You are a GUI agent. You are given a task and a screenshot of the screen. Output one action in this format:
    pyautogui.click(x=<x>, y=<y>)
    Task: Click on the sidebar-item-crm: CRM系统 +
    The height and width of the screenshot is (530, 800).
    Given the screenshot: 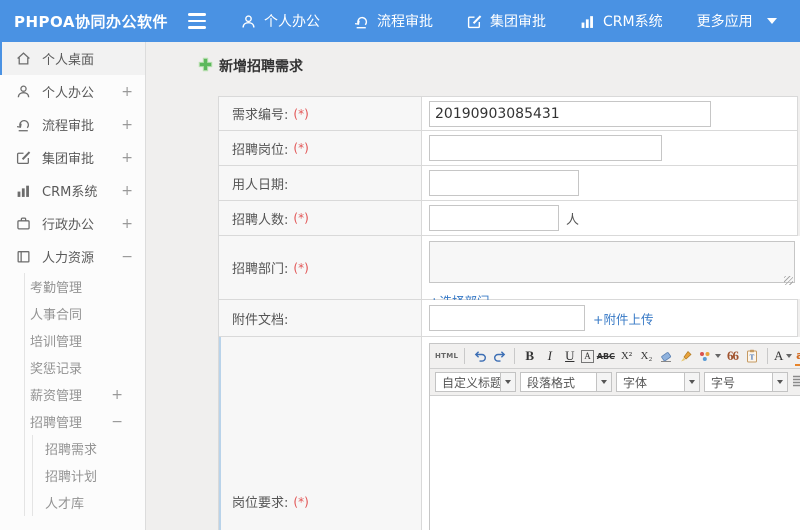 What is the action you would take?
    pyautogui.click(x=72, y=190)
    